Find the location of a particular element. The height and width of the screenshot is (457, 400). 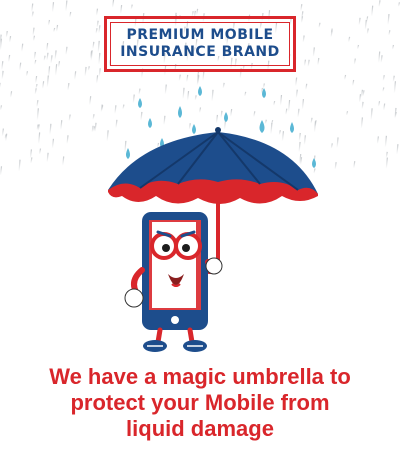

tagline-line-2: protect your Mobile from is located at coordinates (200, 402).